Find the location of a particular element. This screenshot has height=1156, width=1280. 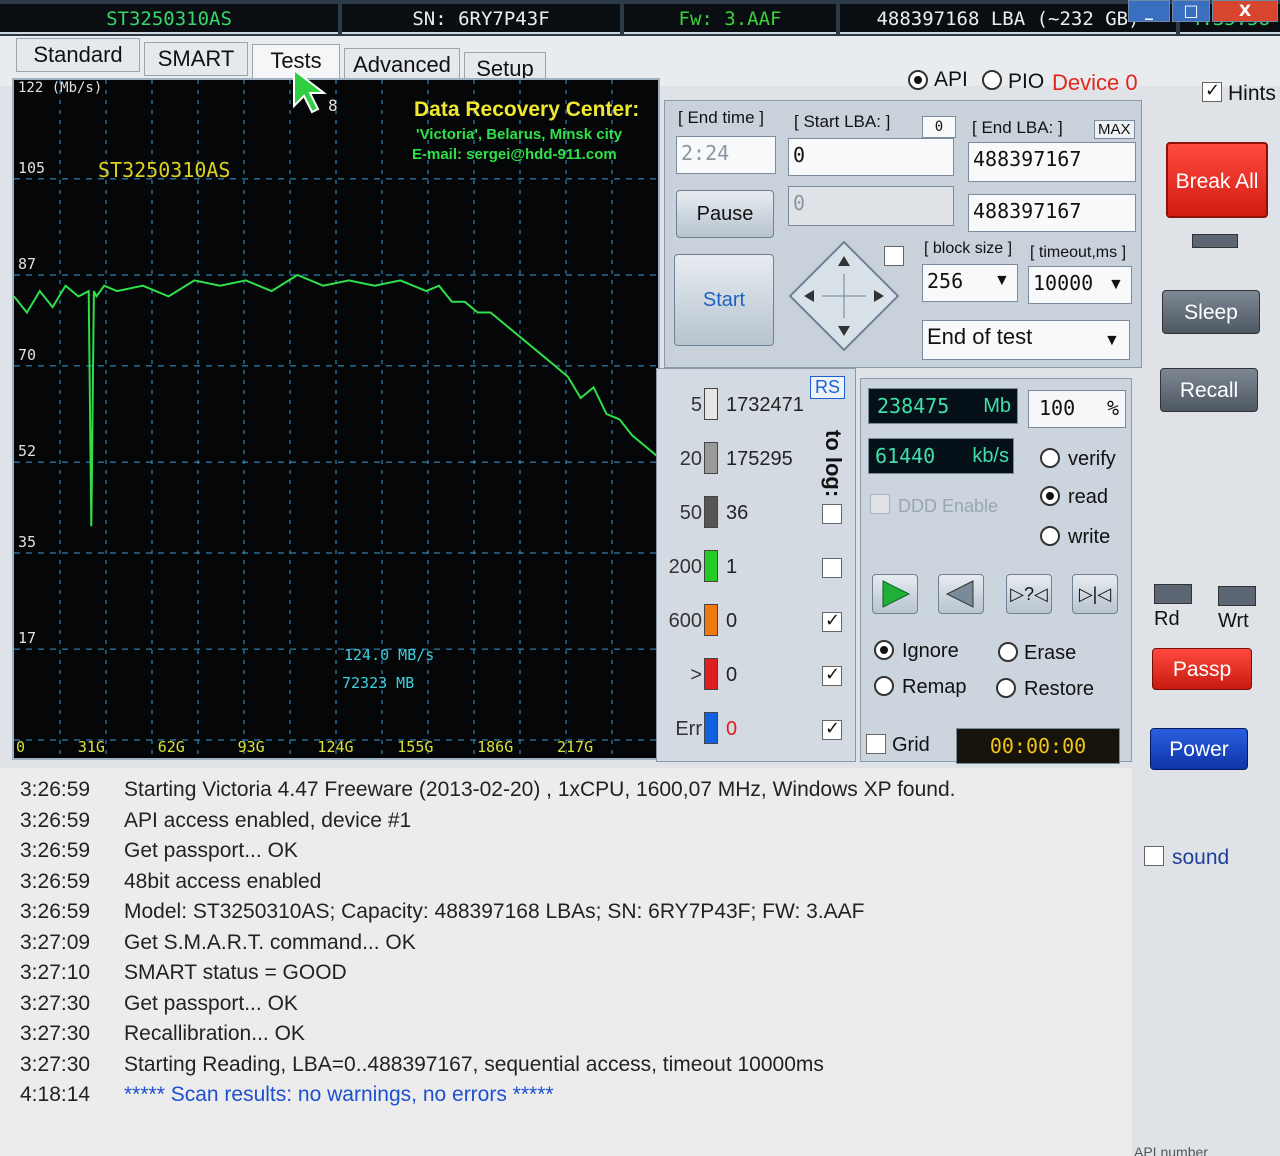

drive-model: ST3250310AS is located at coordinates (169, 19).